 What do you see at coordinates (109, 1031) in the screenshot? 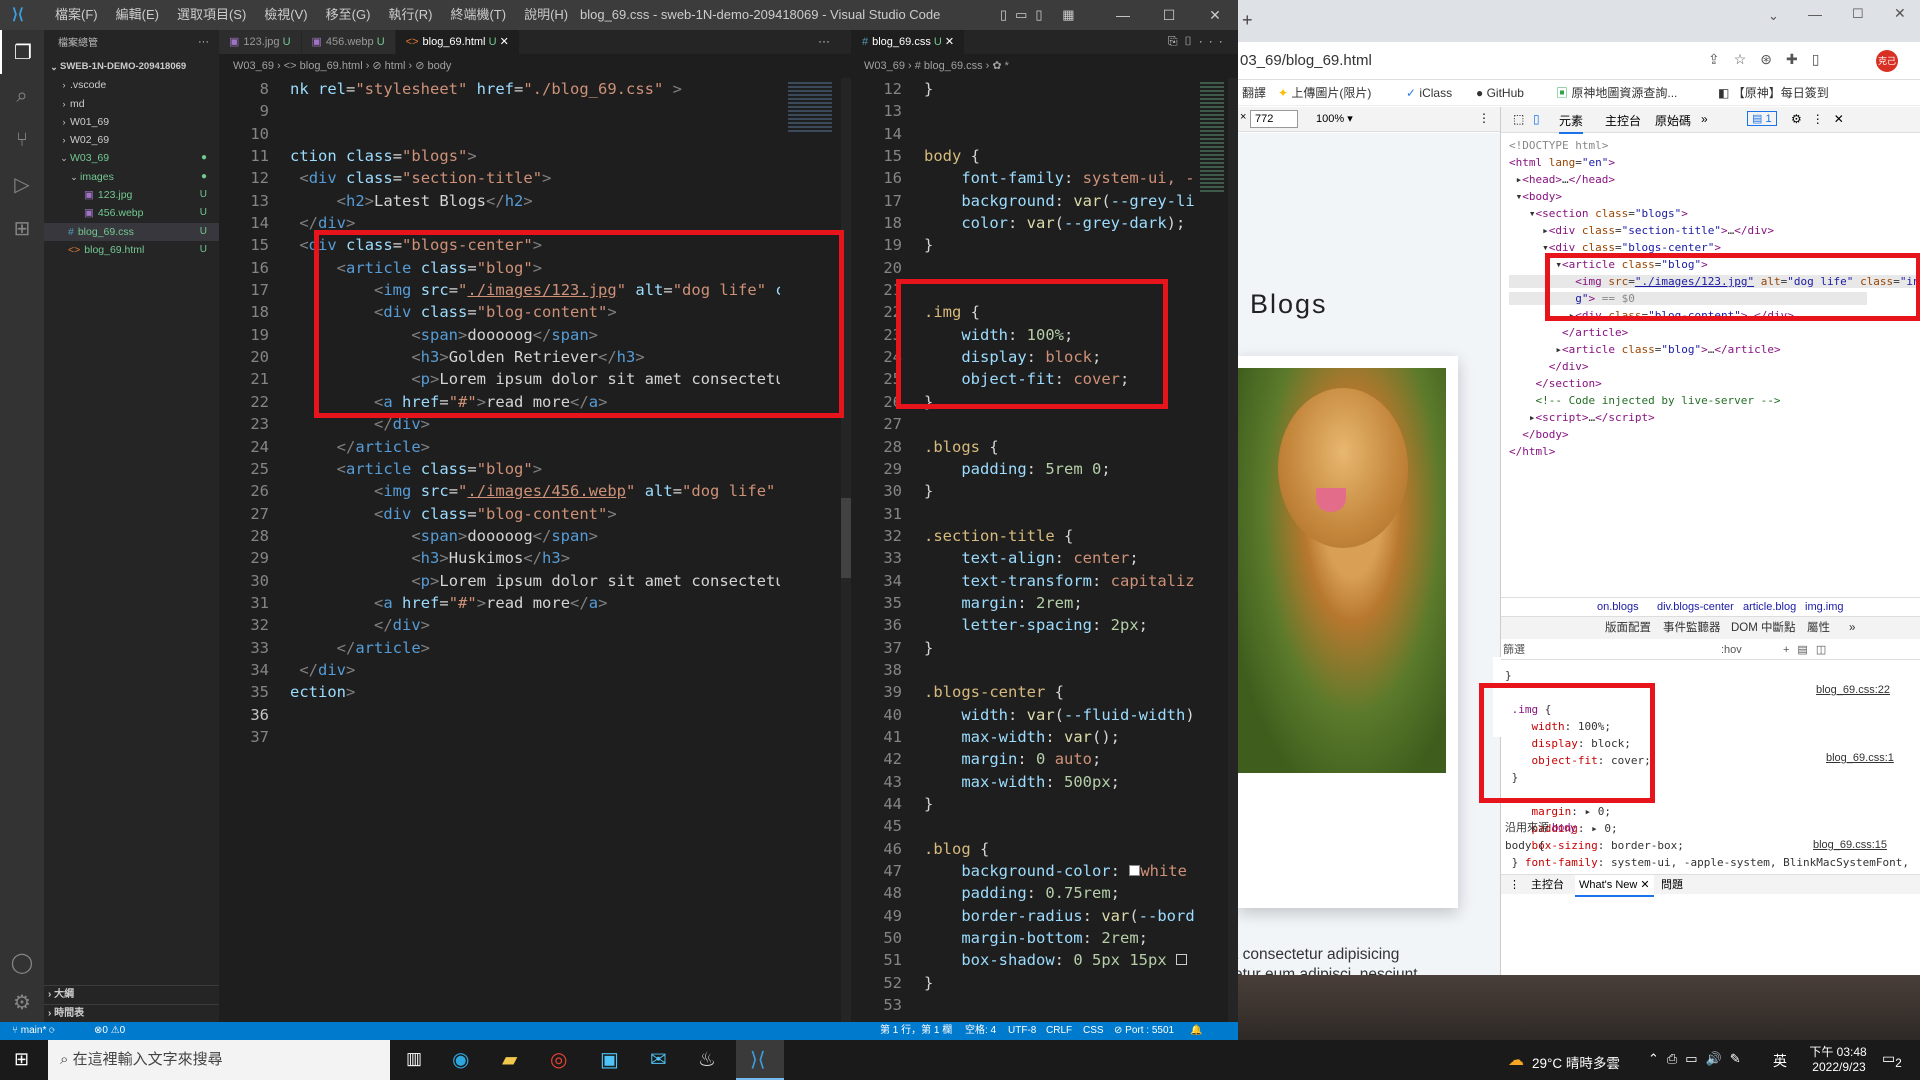
I see `problems-status: ⊗0 ⚠0` at bounding box center [109, 1031].